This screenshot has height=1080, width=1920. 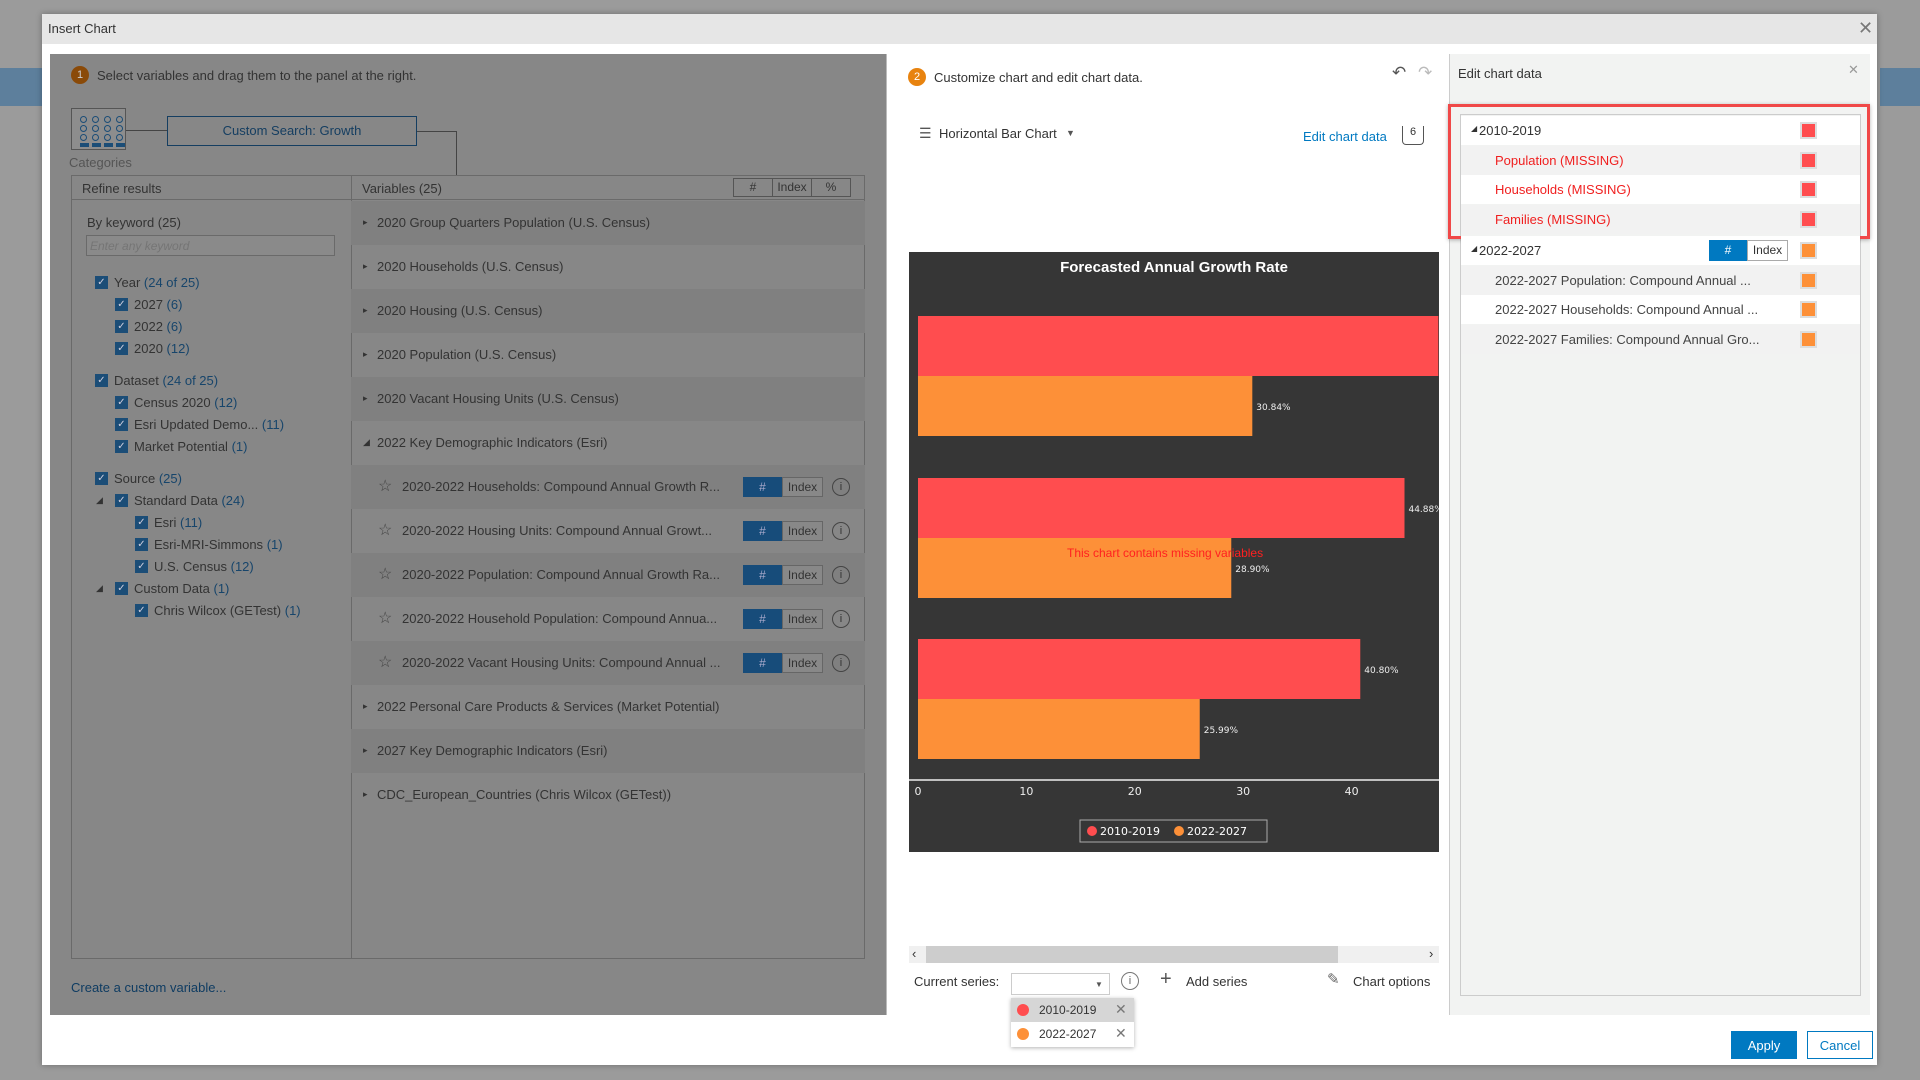 I want to click on series-color-swatch, so click(x=1808, y=250).